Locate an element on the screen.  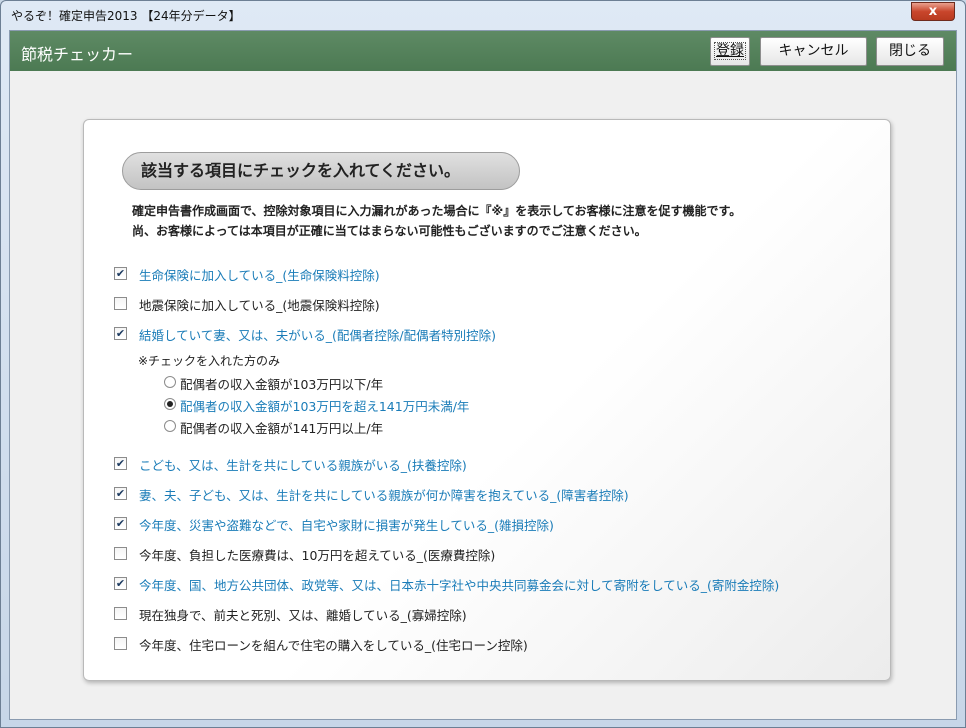
item-label: こども、又は、生計を共にしている親族がいる_(扶養控除) is located at coordinates (303, 465).